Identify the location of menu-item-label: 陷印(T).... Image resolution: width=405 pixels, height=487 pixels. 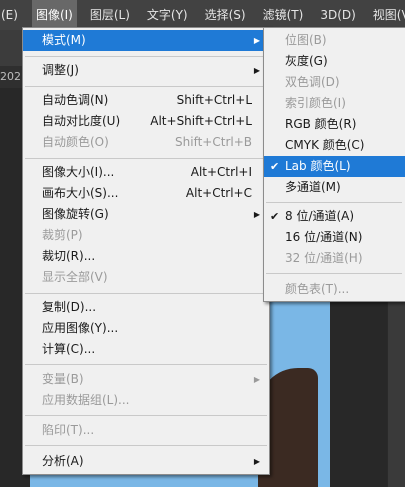
(68, 430).